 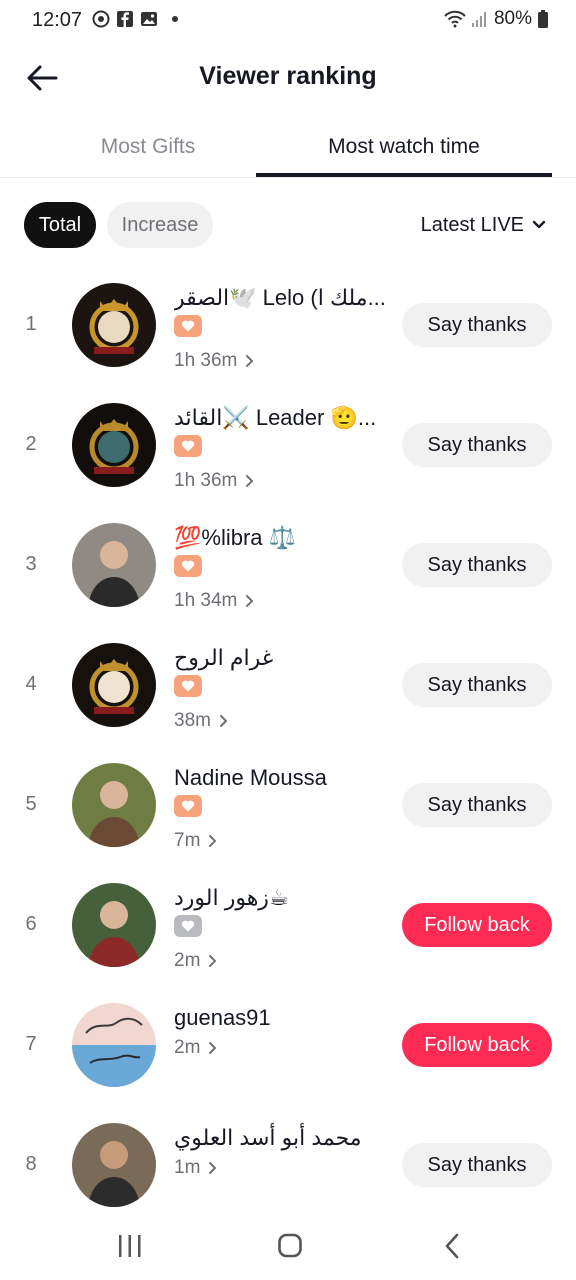 What do you see at coordinates (282, 898) in the screenshot?
I see `viewer-name: زهور الورد☕` at bounding box center [282, 898].